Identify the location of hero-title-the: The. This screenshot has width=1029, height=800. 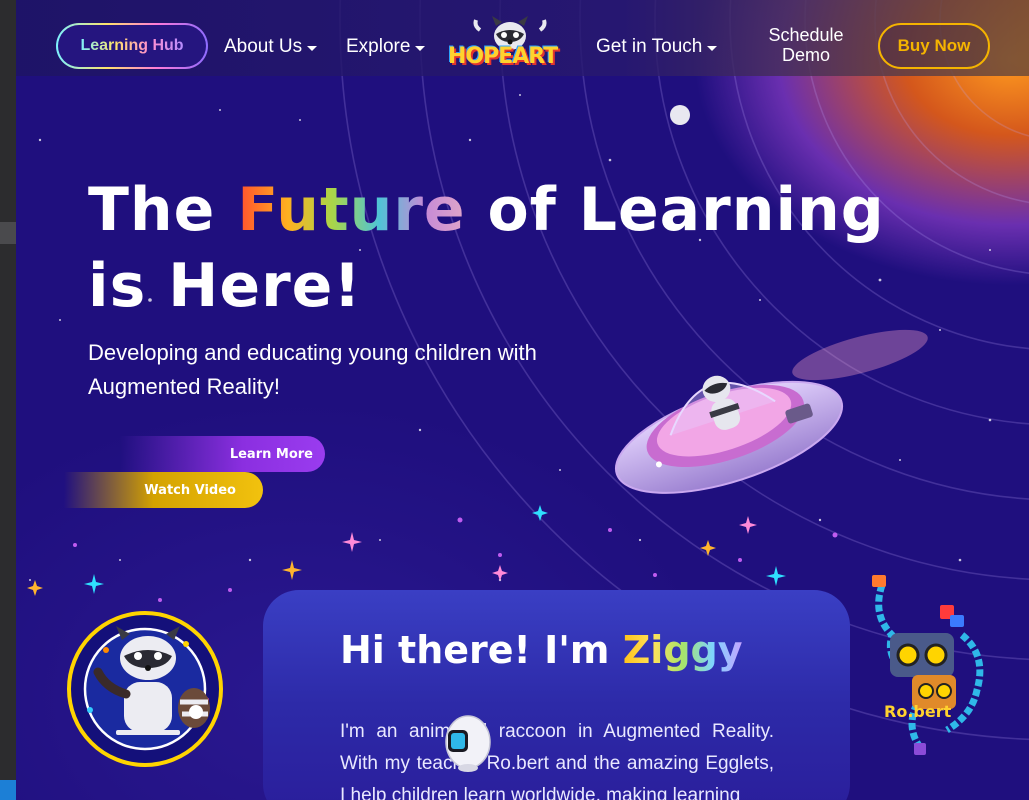
(152, 210).